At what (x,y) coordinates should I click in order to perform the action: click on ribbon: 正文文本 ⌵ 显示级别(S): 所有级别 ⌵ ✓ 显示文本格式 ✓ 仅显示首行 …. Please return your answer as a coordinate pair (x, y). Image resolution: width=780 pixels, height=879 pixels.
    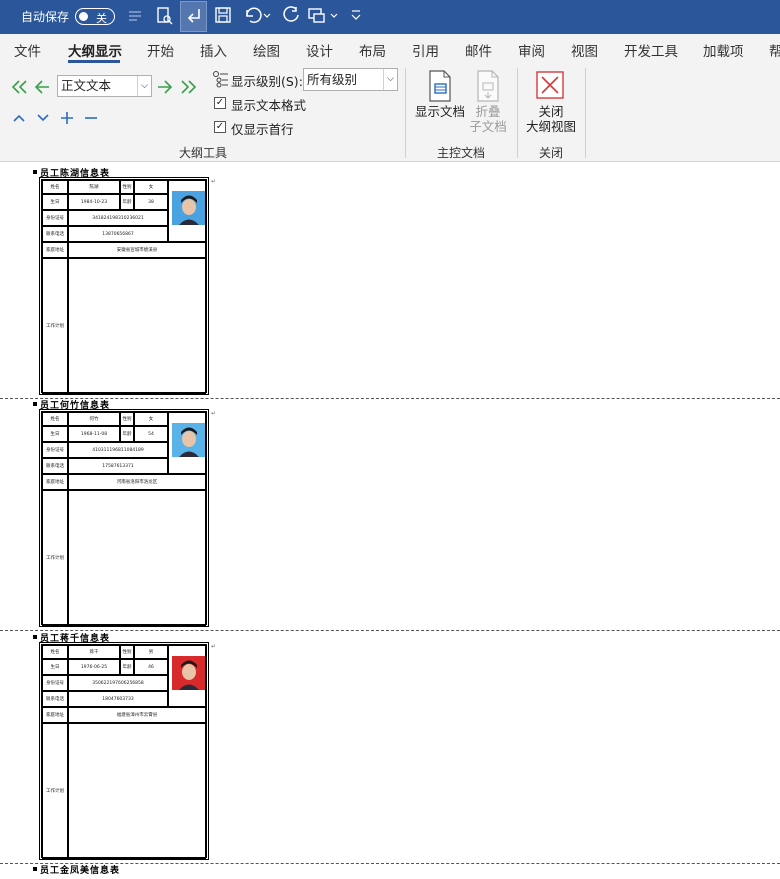
    Looking at the image, I should click on (390, 113).